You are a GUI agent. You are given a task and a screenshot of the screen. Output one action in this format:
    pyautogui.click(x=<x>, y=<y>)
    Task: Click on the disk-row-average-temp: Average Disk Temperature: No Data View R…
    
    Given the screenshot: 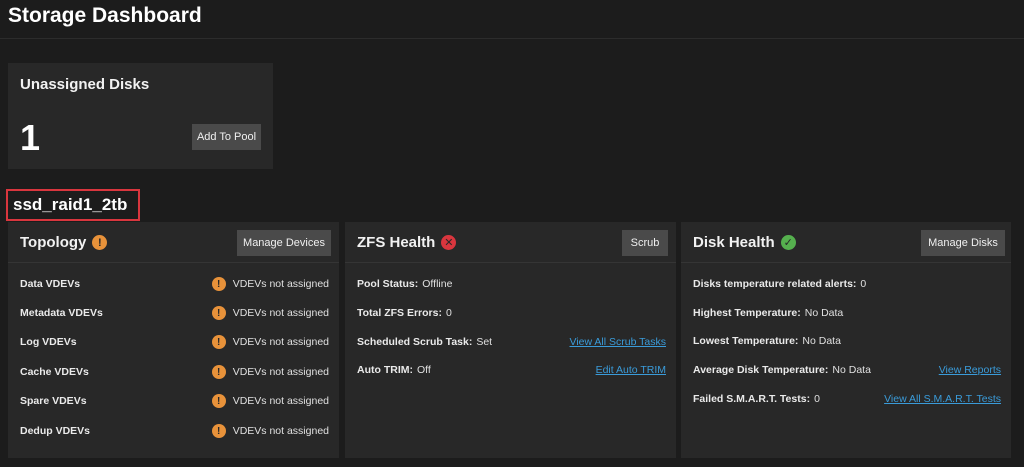 What is the action you would take?
    pyautogui.click(x=847, y=370)
    